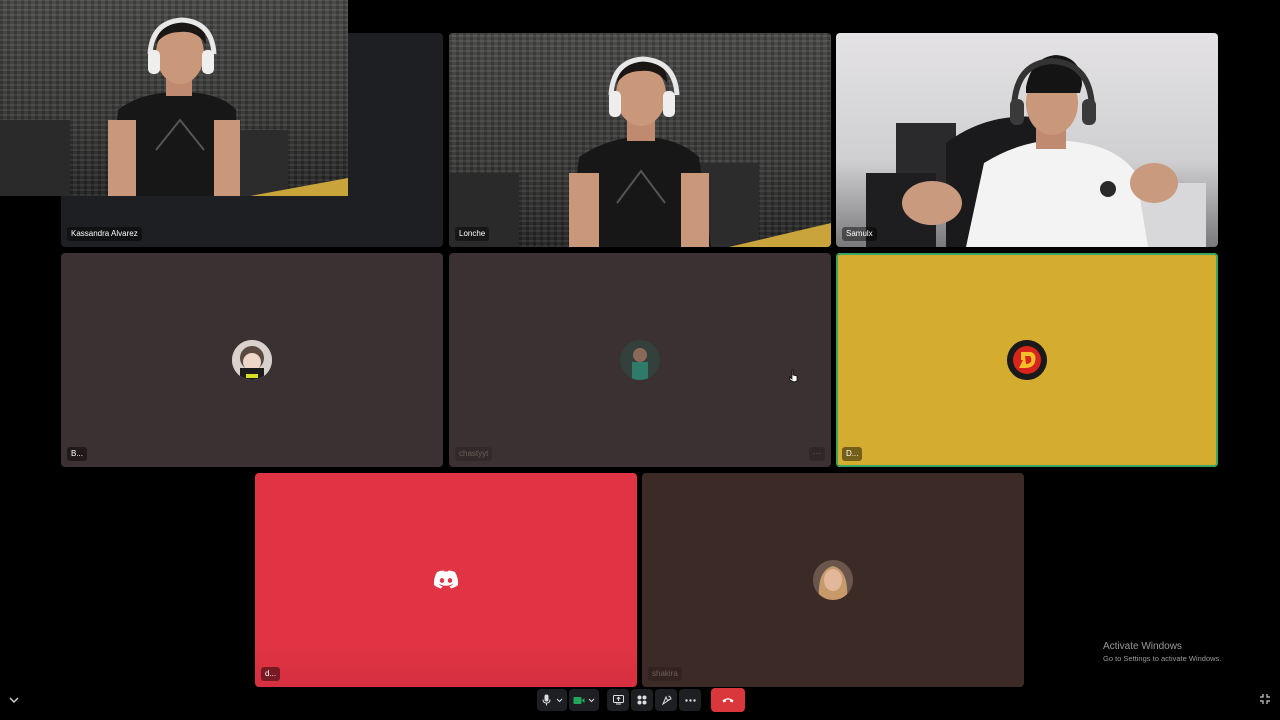  Describe the element at coordinates (472, 234) in the screenshot. I see `participant-name: Lonche` at that location.